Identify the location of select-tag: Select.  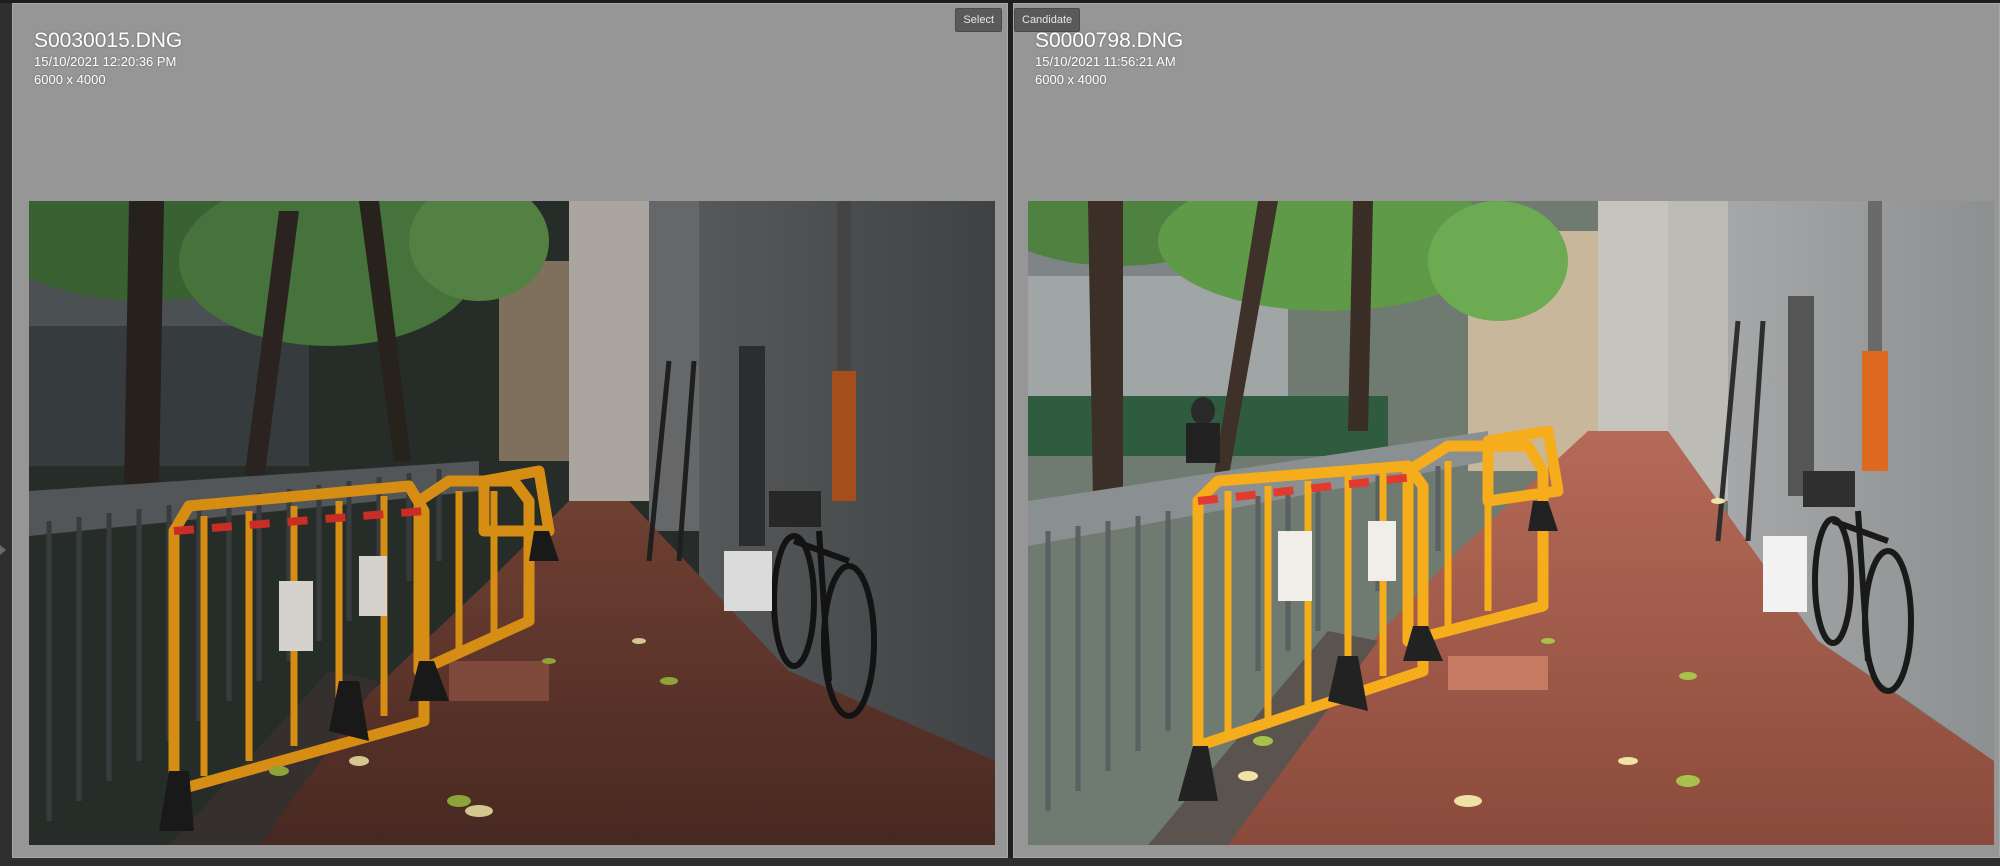
(978, 20).